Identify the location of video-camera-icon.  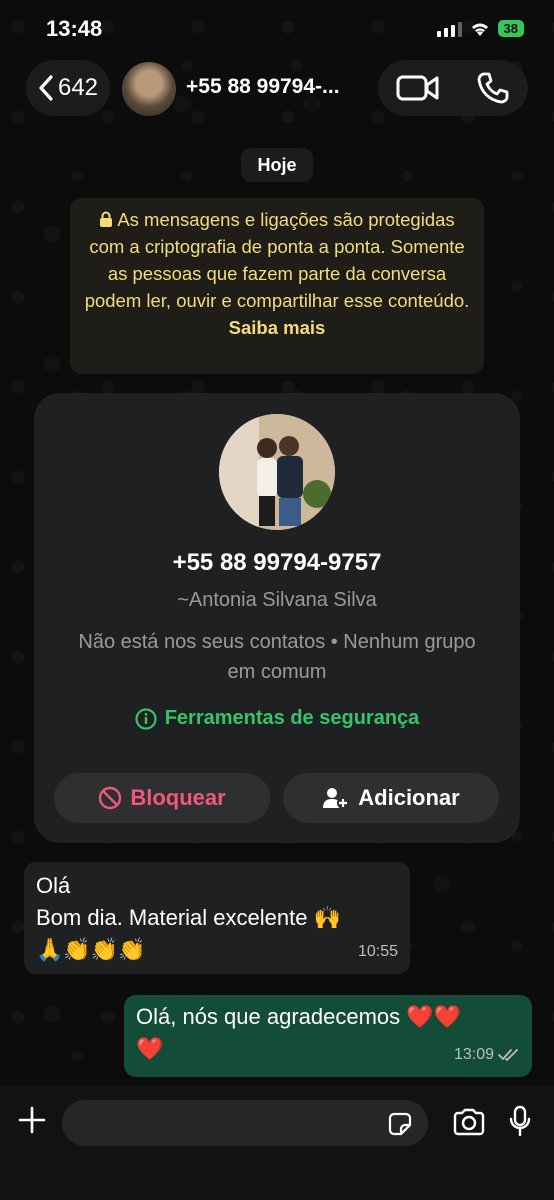
(418, 88).